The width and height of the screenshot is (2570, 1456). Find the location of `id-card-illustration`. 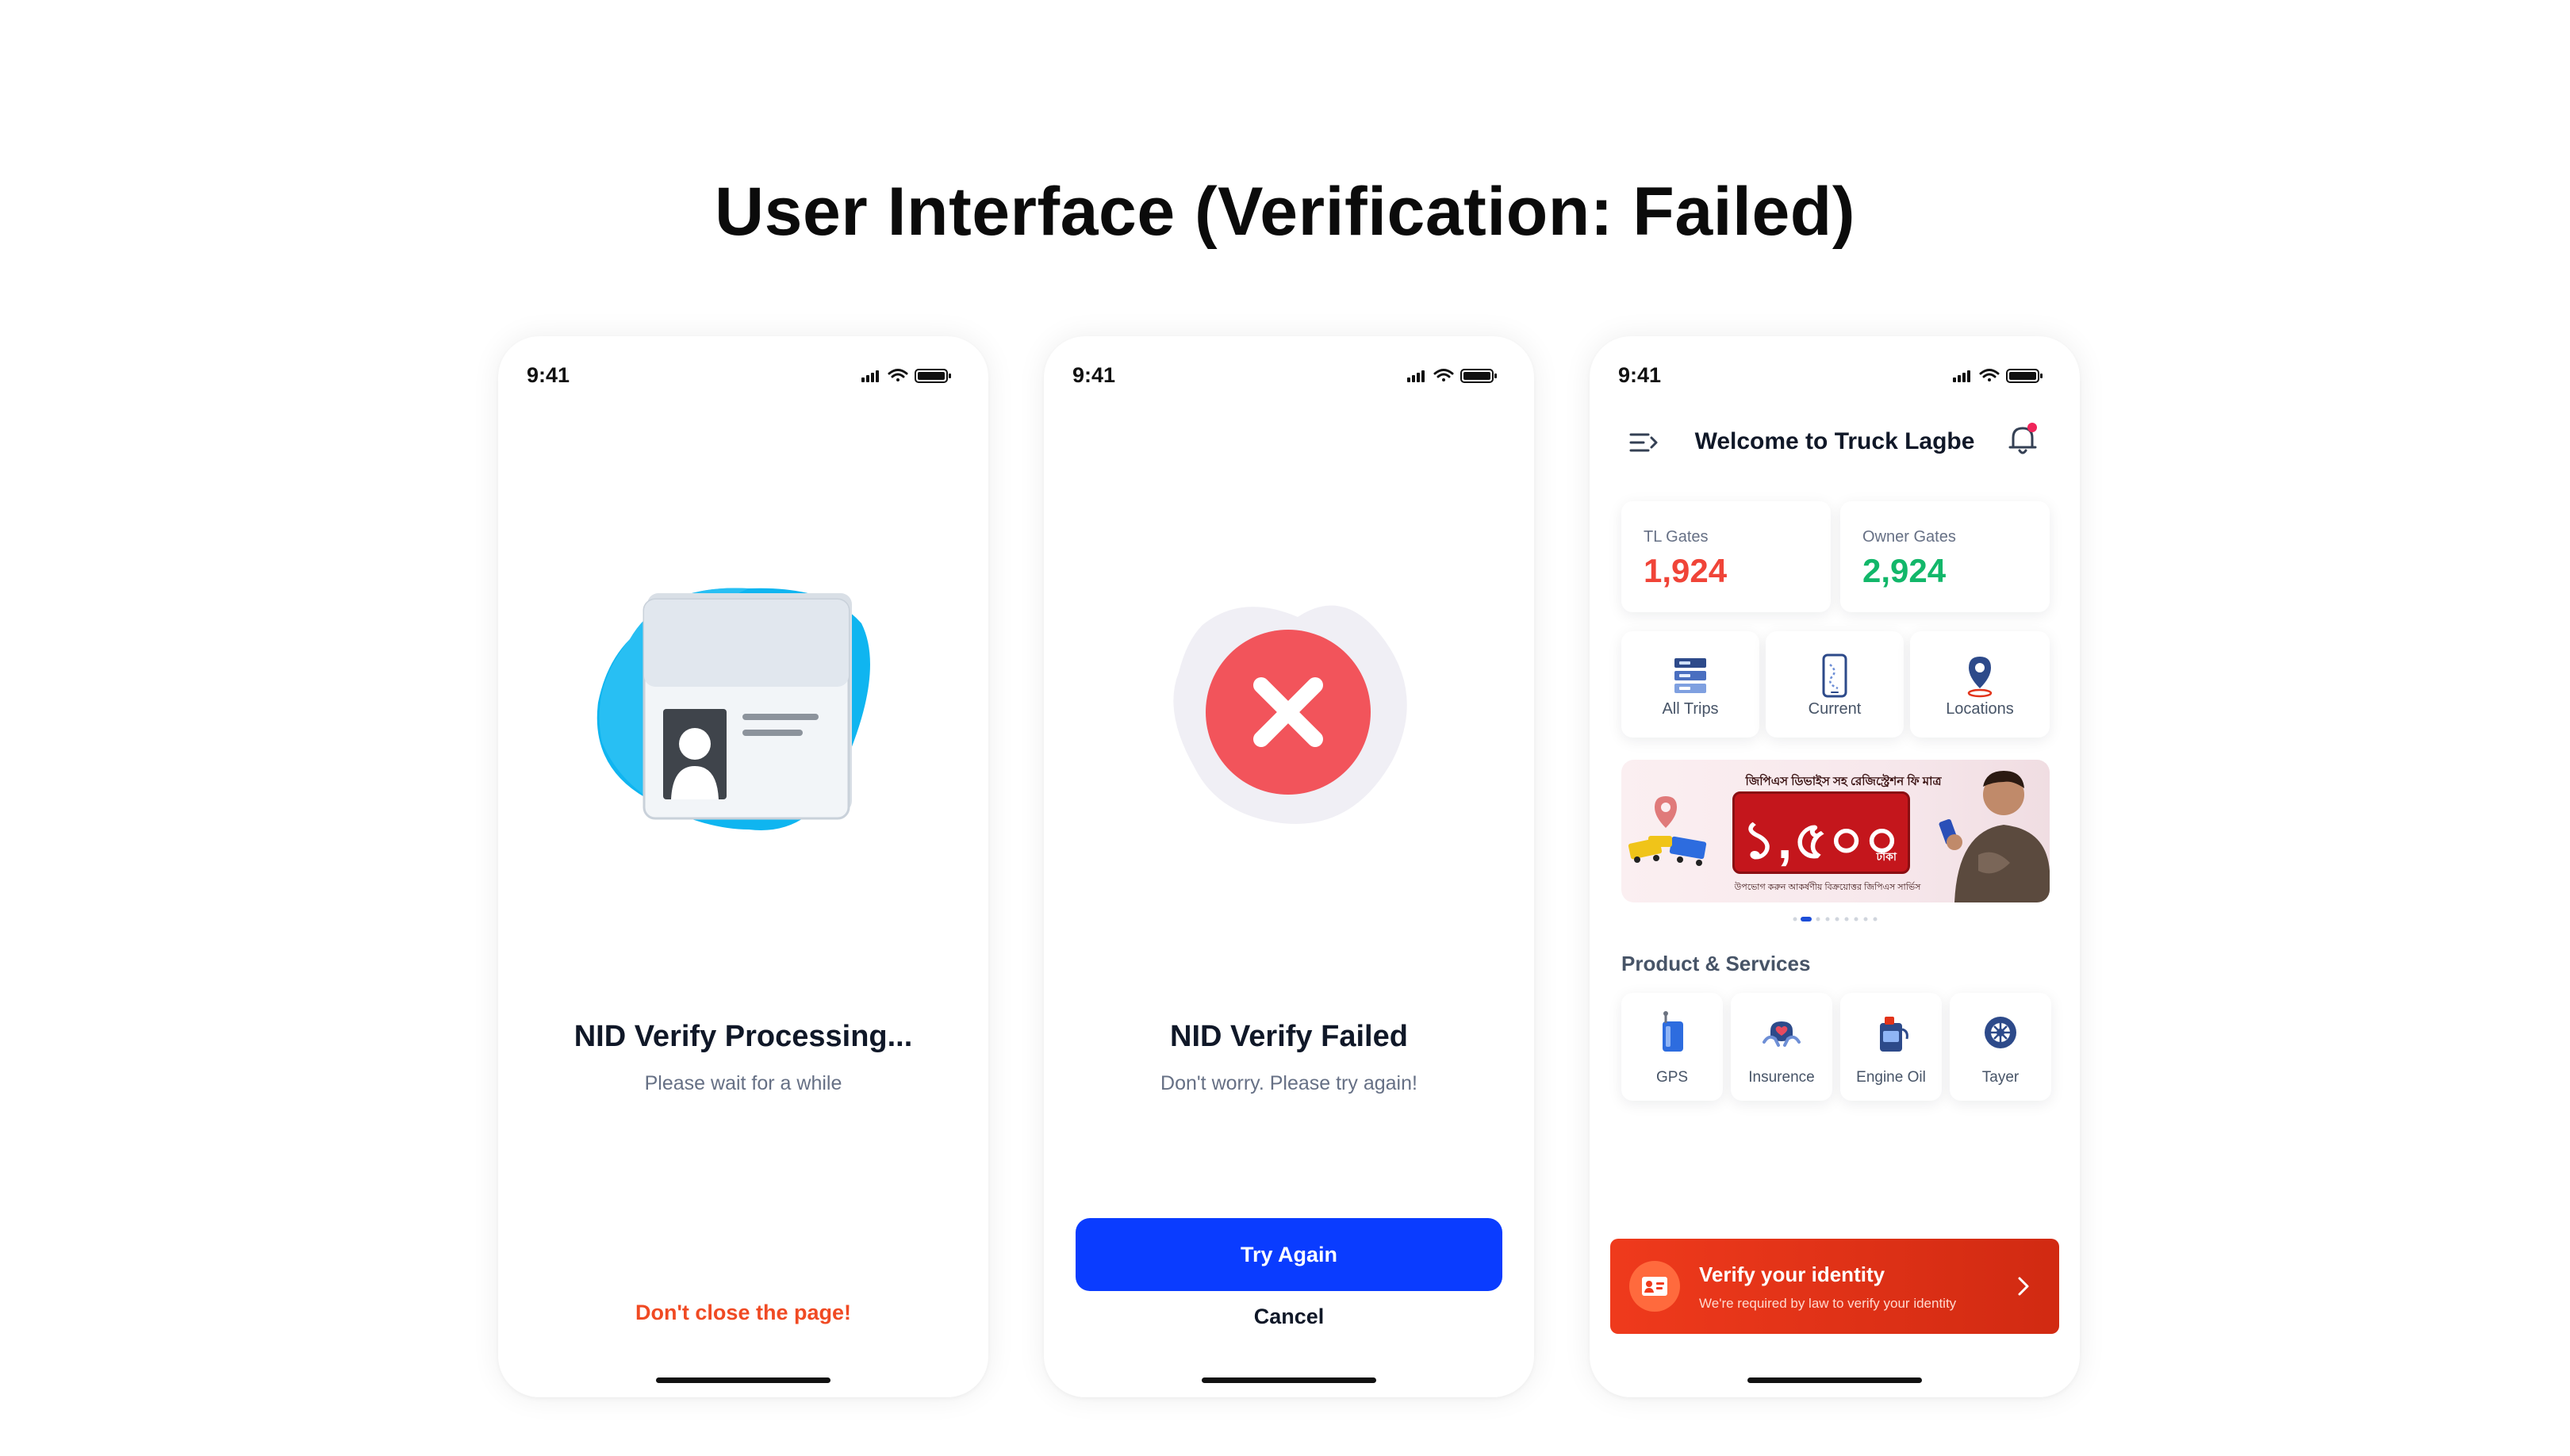

id-card-illustration is located at coordinates (733, 709).